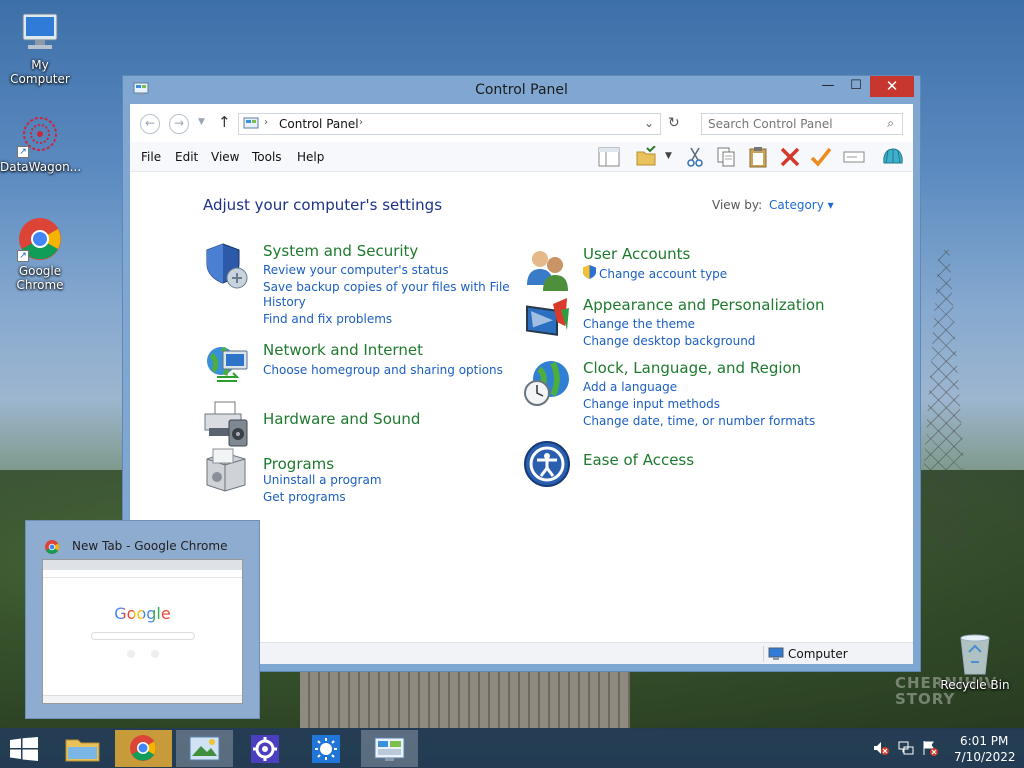 Image resolution: width=1024 pixels, height=768 pixels. I want to click on copy-icon, so click(726, 157).